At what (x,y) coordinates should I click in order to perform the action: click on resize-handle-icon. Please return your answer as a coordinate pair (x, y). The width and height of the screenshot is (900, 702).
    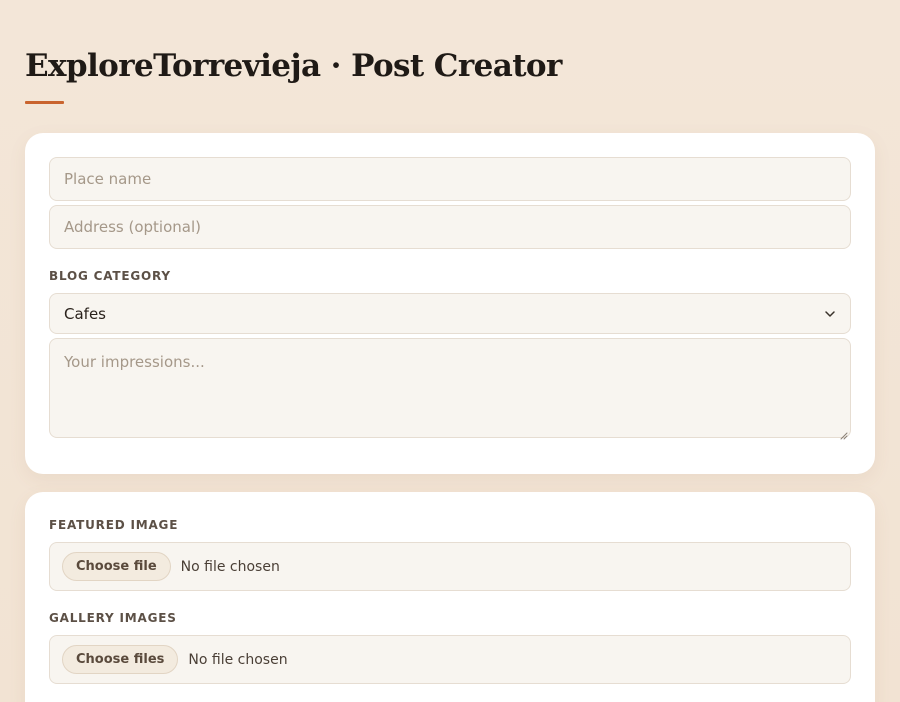
    Looking at the image, I should click on (843, 433).